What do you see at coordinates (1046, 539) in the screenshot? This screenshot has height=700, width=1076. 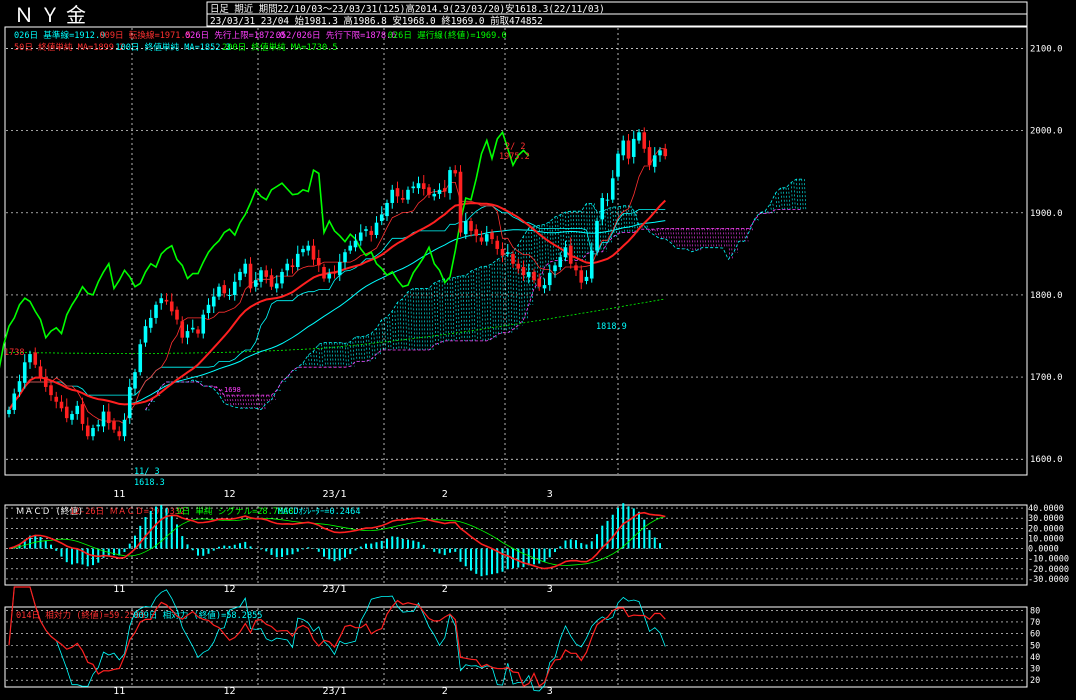 I see `macd-tick-label: 10.0000` at bounding box center [1046, 539].